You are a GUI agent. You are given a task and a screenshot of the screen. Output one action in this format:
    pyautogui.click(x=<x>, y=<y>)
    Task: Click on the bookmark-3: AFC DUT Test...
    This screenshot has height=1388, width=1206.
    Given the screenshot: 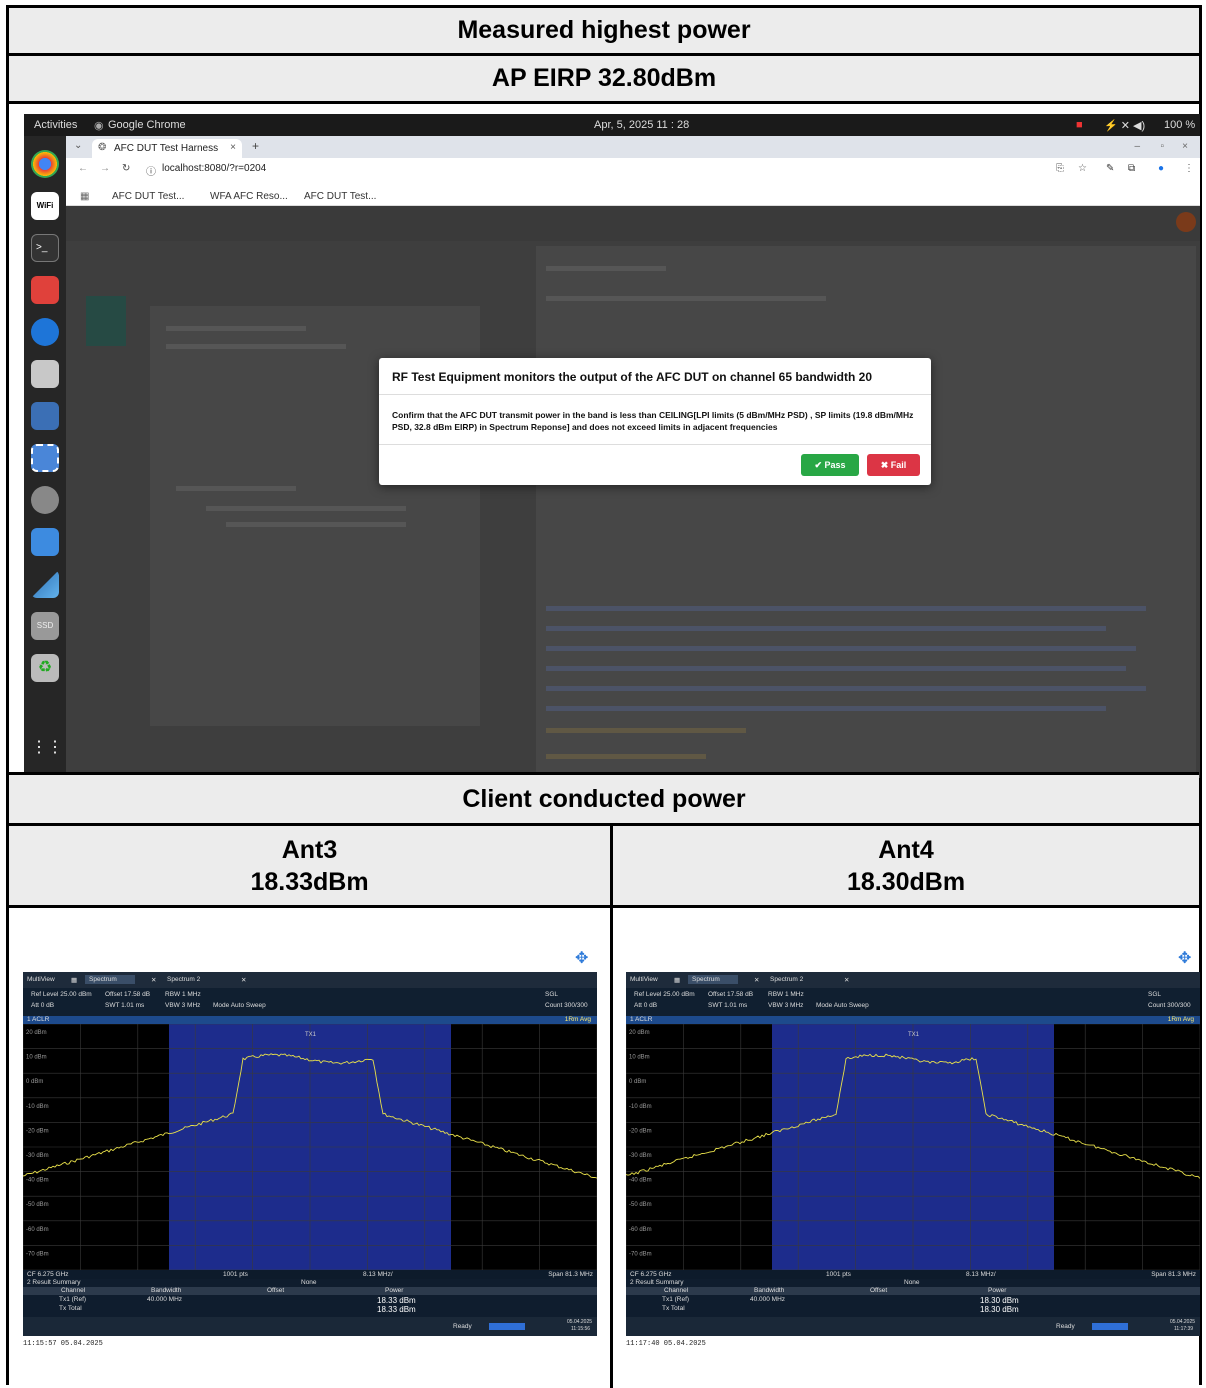 What is the action you would take?
    pyautogui.click(x=340, y=196)
    